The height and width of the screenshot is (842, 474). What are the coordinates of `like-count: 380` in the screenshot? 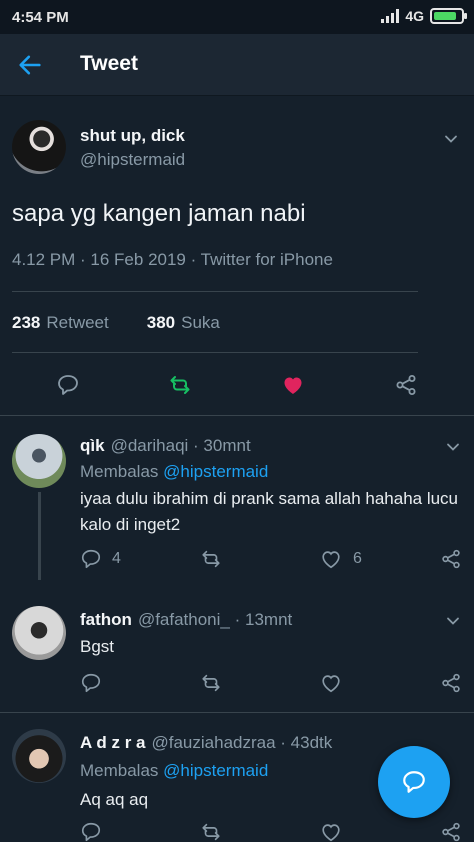 It's located at (161, 322).